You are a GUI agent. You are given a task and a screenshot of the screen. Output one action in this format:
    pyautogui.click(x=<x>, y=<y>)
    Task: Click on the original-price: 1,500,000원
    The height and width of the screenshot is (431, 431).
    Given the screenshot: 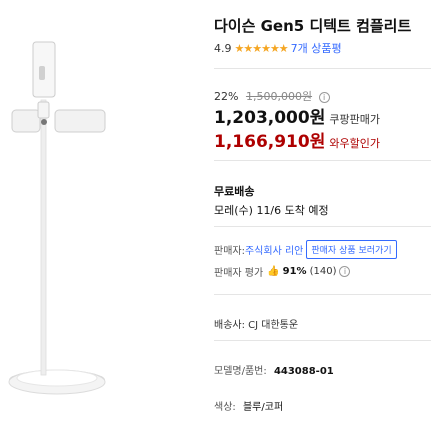 What is the action you would take?
    pyautogui.click(x=279, y=96)
    